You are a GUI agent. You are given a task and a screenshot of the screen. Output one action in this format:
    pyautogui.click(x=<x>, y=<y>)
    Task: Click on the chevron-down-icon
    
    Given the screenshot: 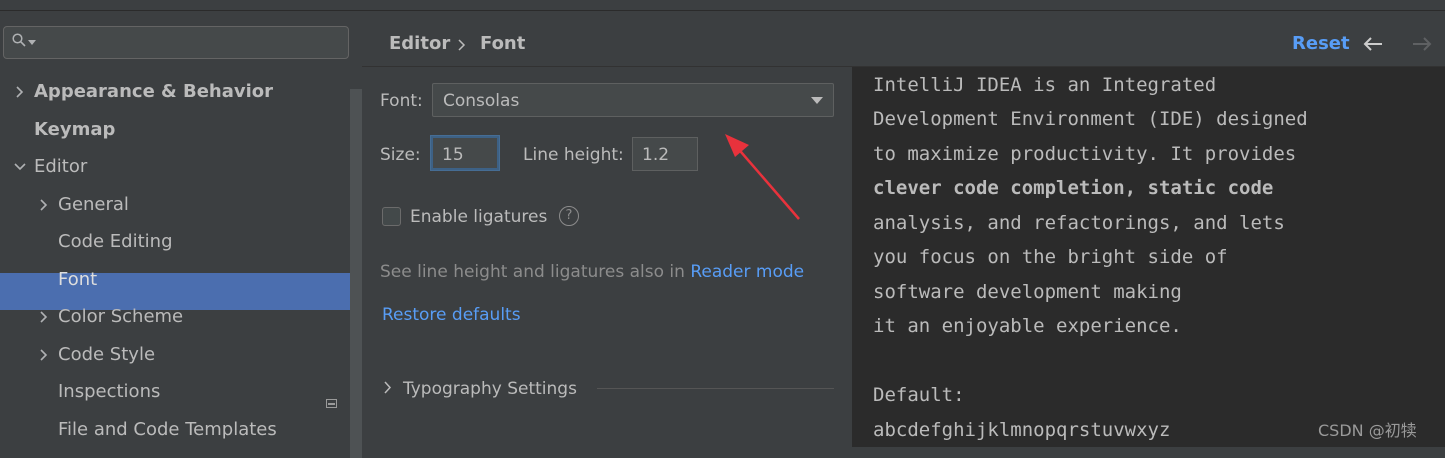 What is the action you would take?
    pyautogui.click(x=20, y=167)
    